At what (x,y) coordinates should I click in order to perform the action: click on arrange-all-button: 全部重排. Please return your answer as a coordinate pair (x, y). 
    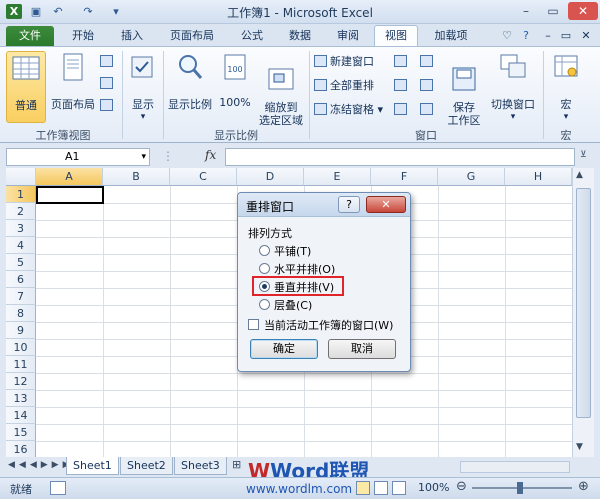
    Looking at the image, I should click on (344, 86).